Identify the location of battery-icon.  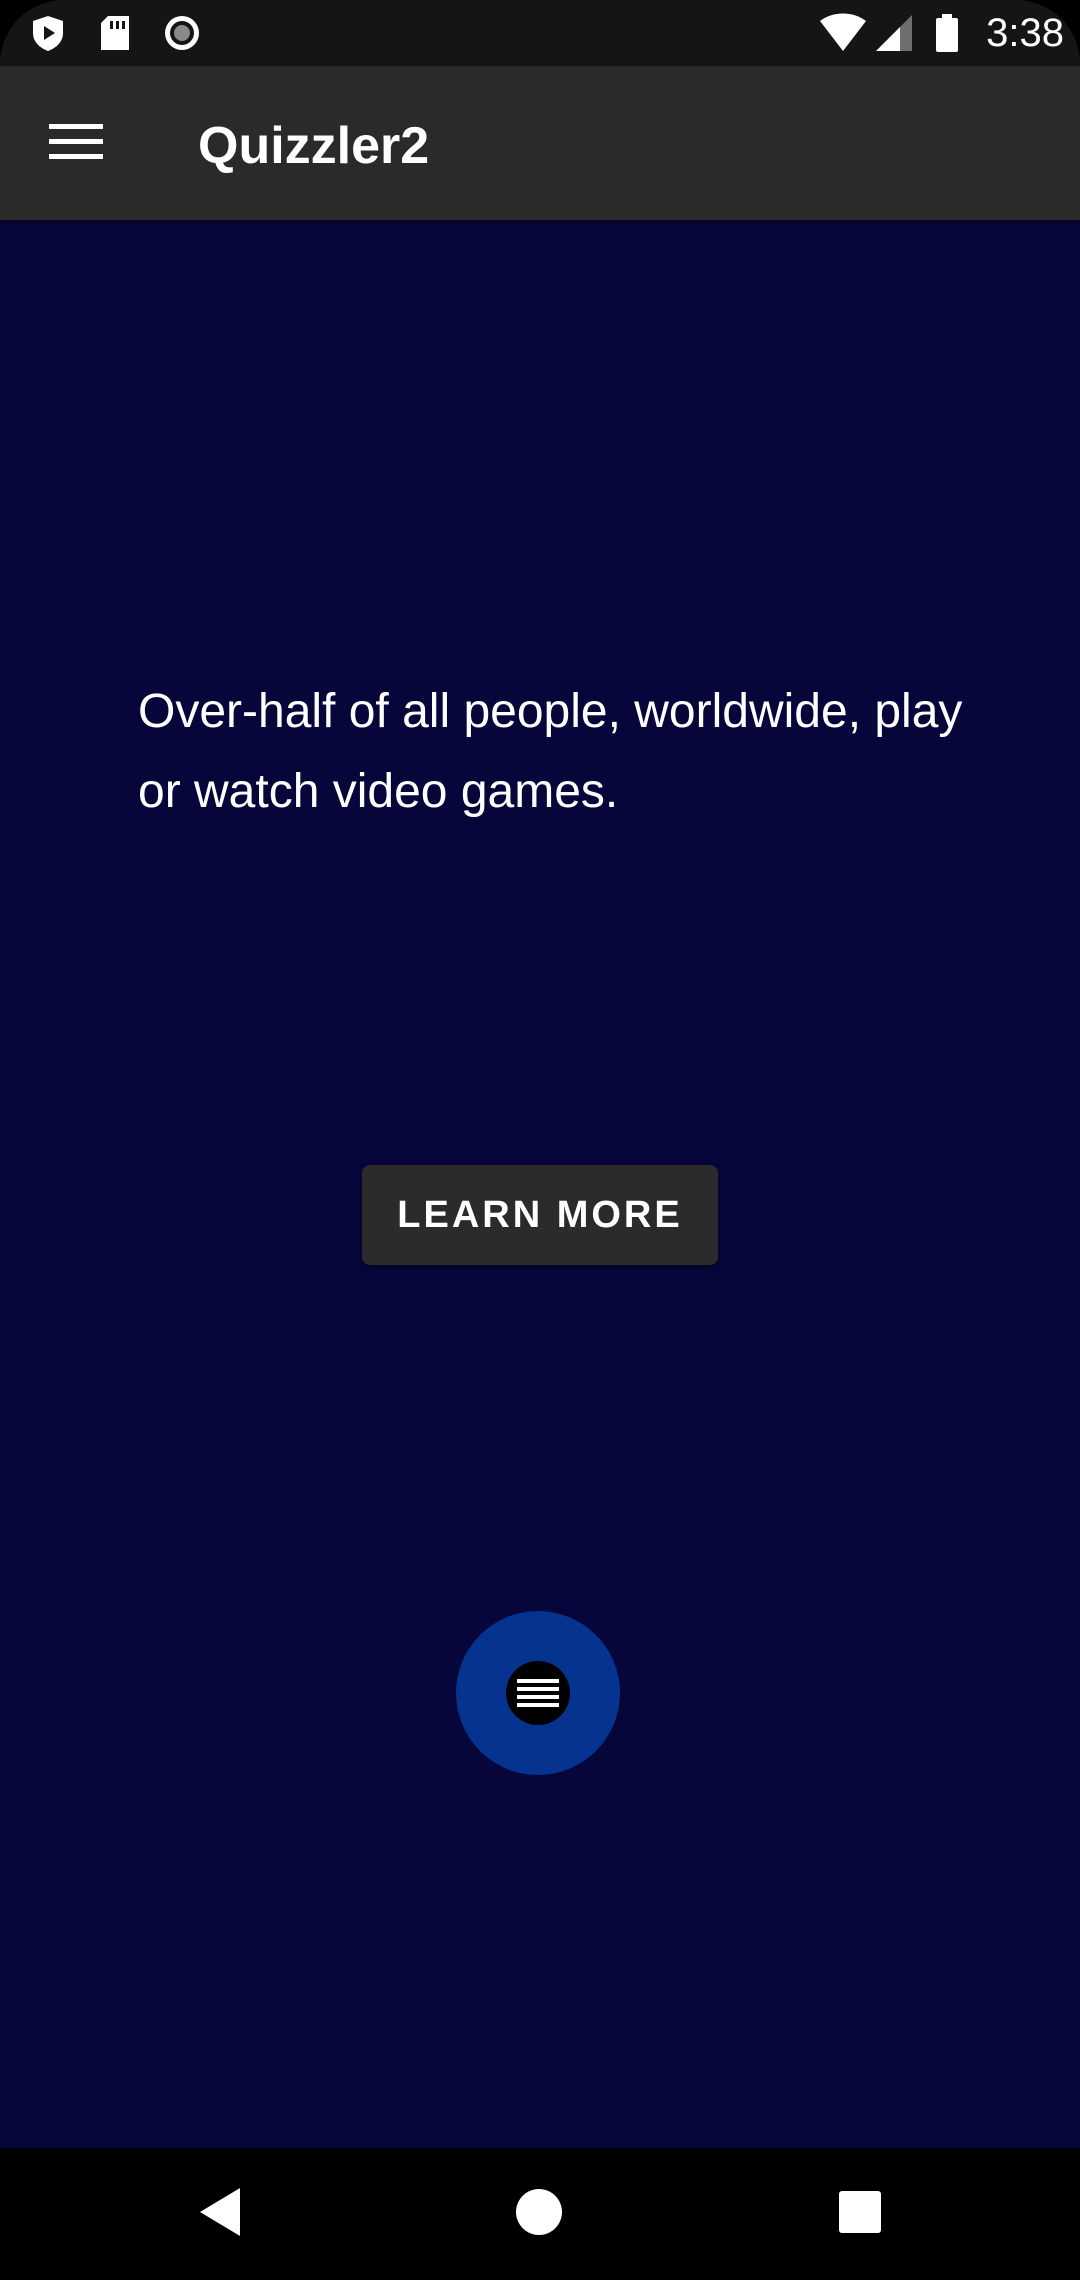
(947, 33).